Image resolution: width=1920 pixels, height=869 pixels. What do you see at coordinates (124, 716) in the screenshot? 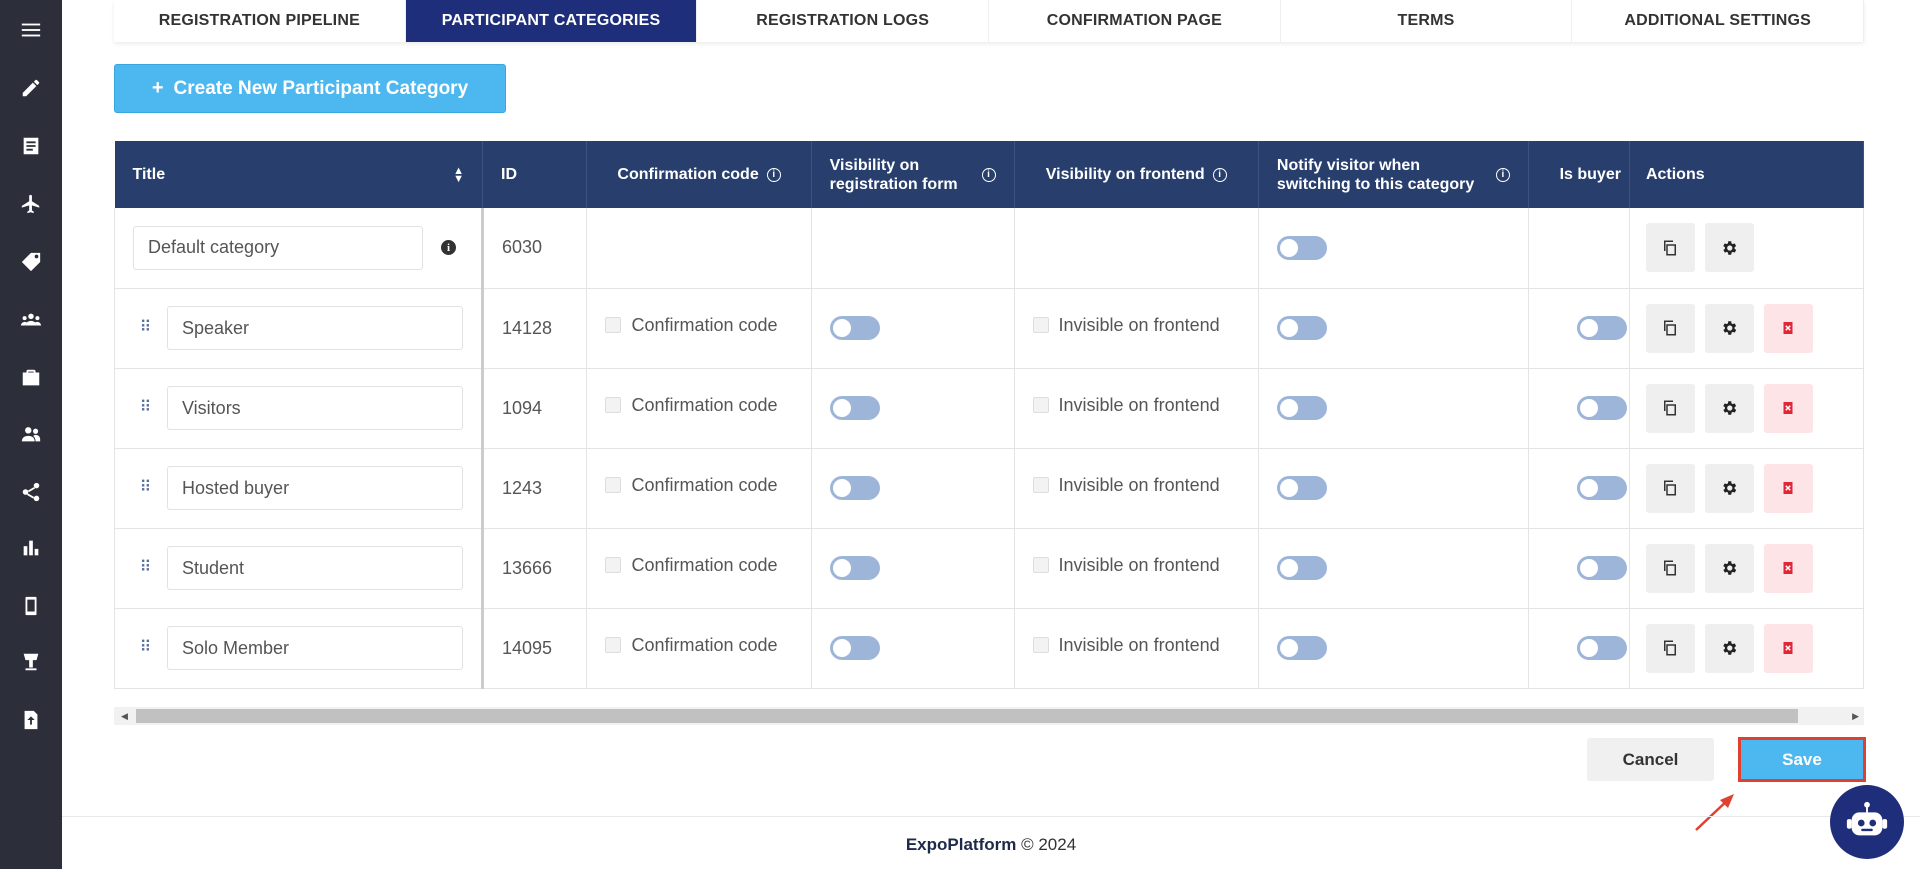
I see `scroll-left-icon: ◀` at bounding box center [124, 716].